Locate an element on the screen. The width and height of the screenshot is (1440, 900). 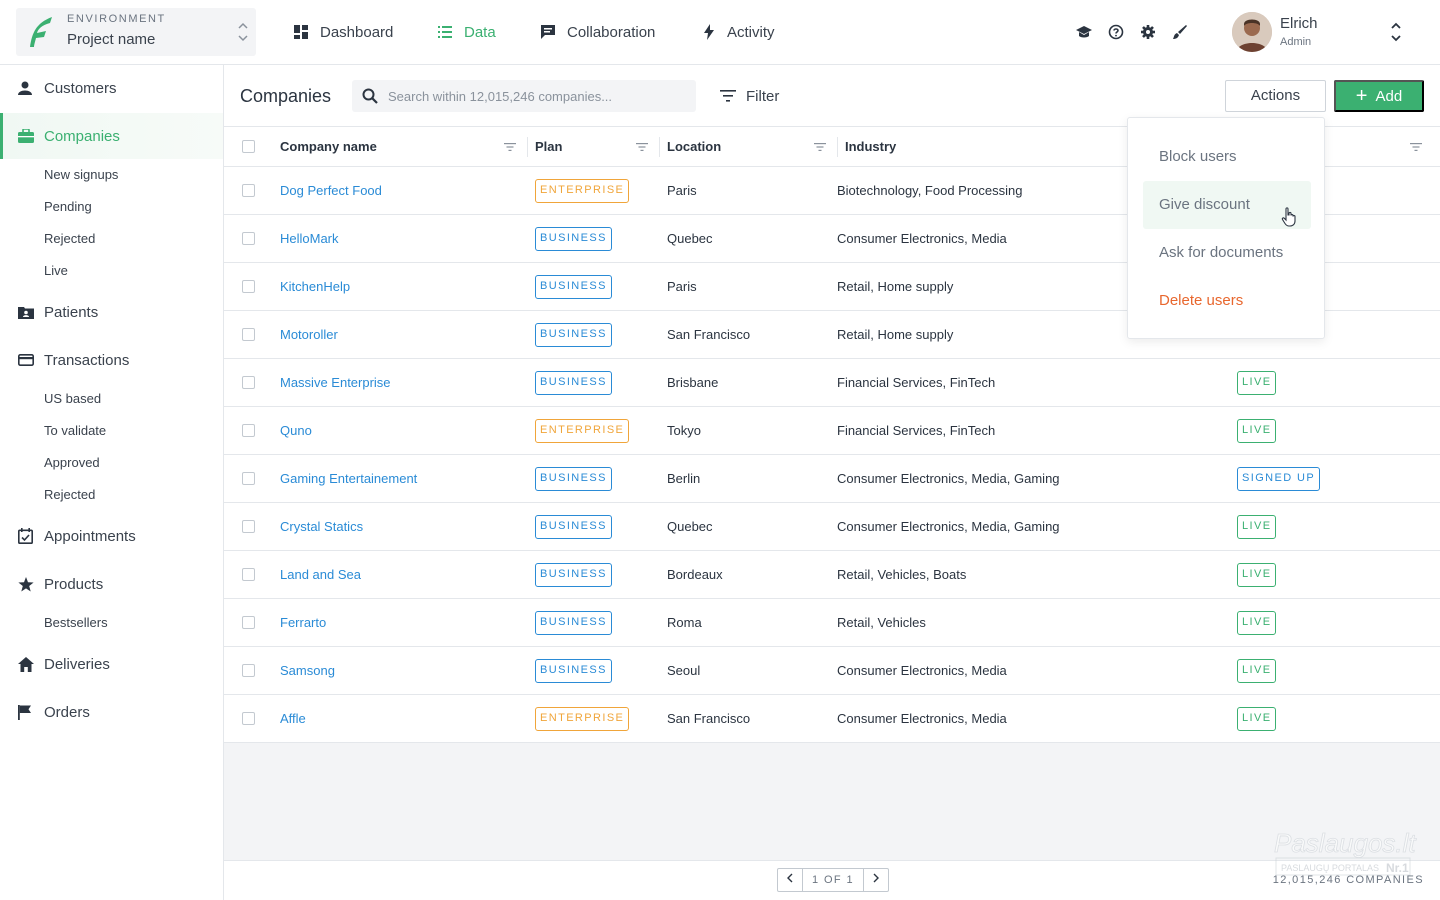
filter-button: Filter is located at coordinates (749, 96).